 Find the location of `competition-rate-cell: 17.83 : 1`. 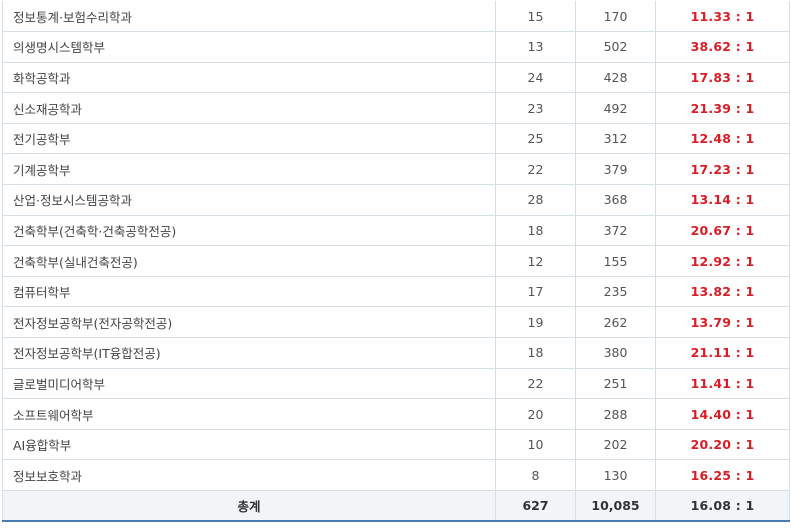

competition-rate-cell: 17.83 : 1 is located at coordinates (722, 78).